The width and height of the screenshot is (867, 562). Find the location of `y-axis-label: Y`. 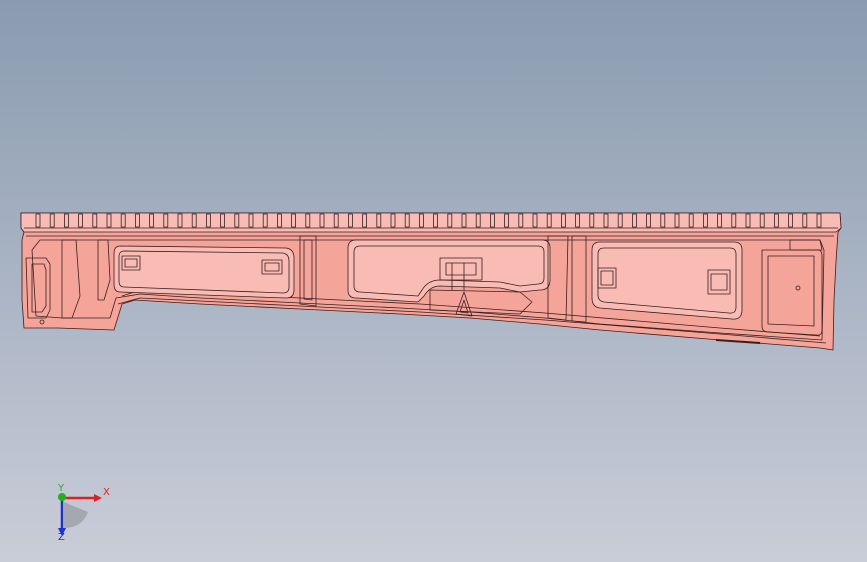

y-axis-label: Y is located at coordinates (61, 488).